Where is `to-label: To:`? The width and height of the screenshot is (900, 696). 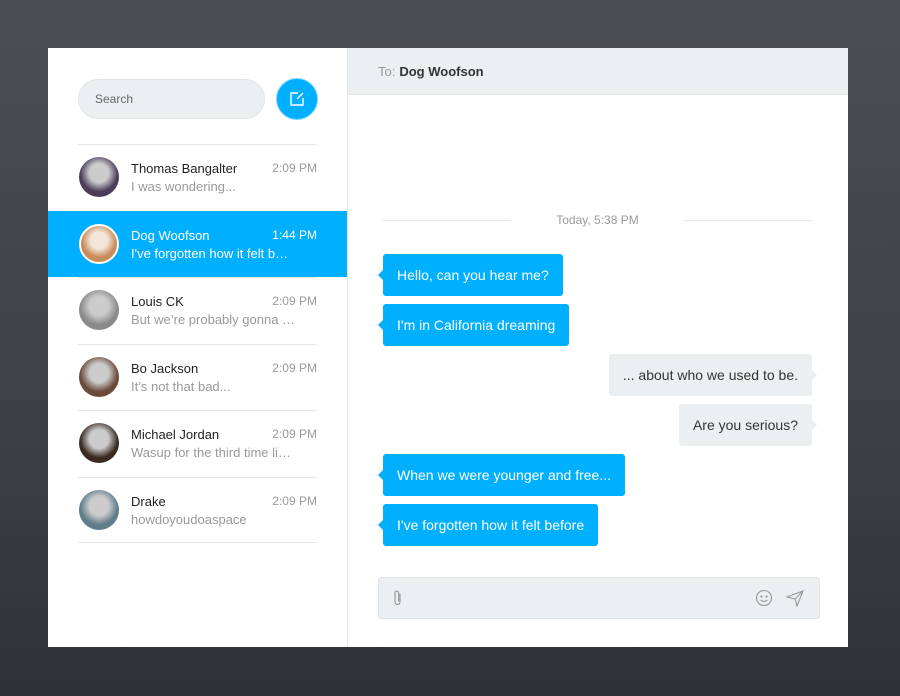 to-label: To: is located at coordinates (387, 71).